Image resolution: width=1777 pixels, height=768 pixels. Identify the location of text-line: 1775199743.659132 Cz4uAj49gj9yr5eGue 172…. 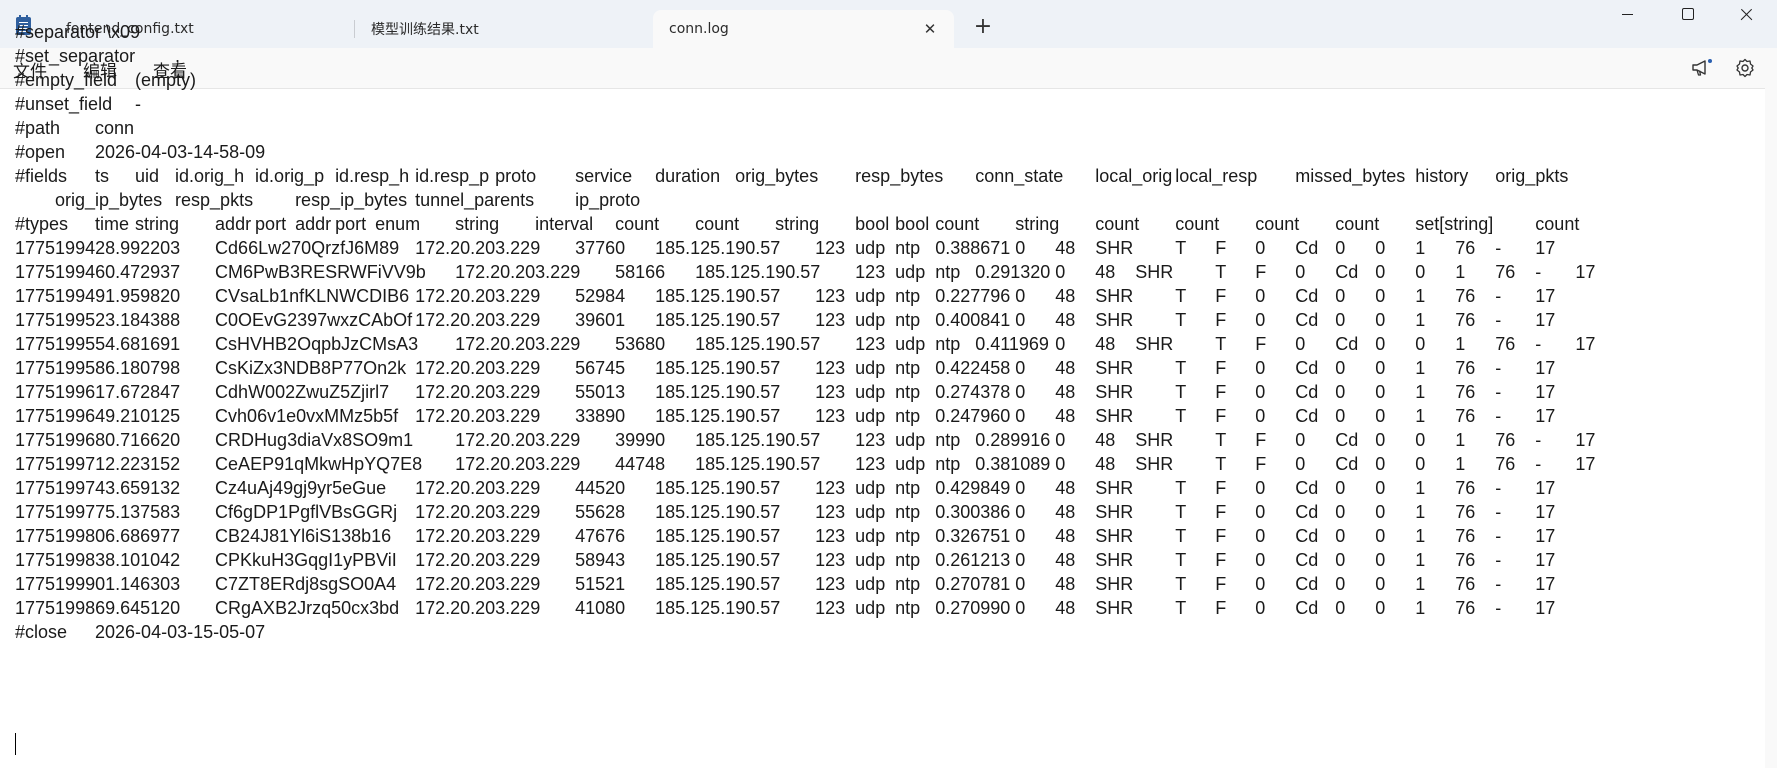
(785, 488).